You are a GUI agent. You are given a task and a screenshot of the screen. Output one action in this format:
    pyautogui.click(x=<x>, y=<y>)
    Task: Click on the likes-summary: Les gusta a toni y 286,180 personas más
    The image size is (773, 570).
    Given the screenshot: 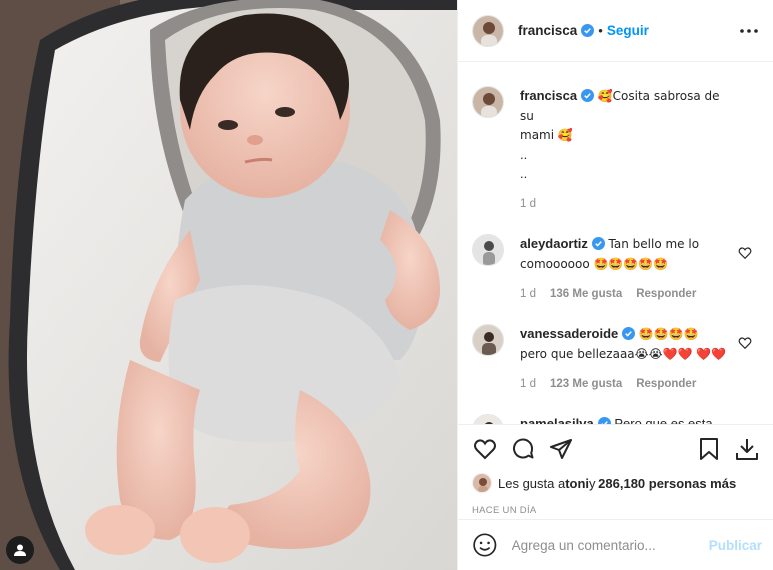 What is the action you would take?
    pyautogui.click(x=616, y=483)
    